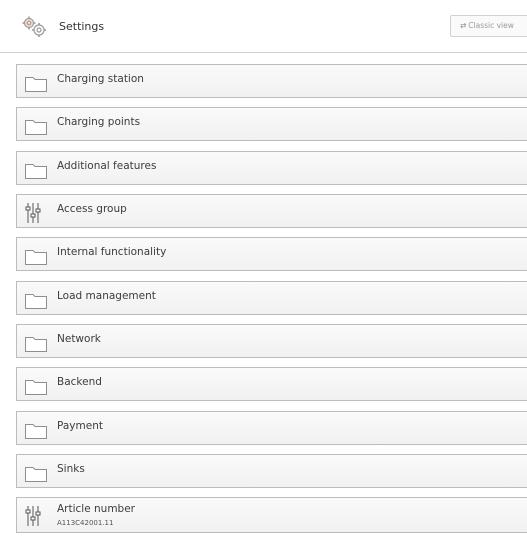 The width and height of the screenshot is (527, 541). I want to click on swap-arrows-icon: ⇄, so click(463, 25).